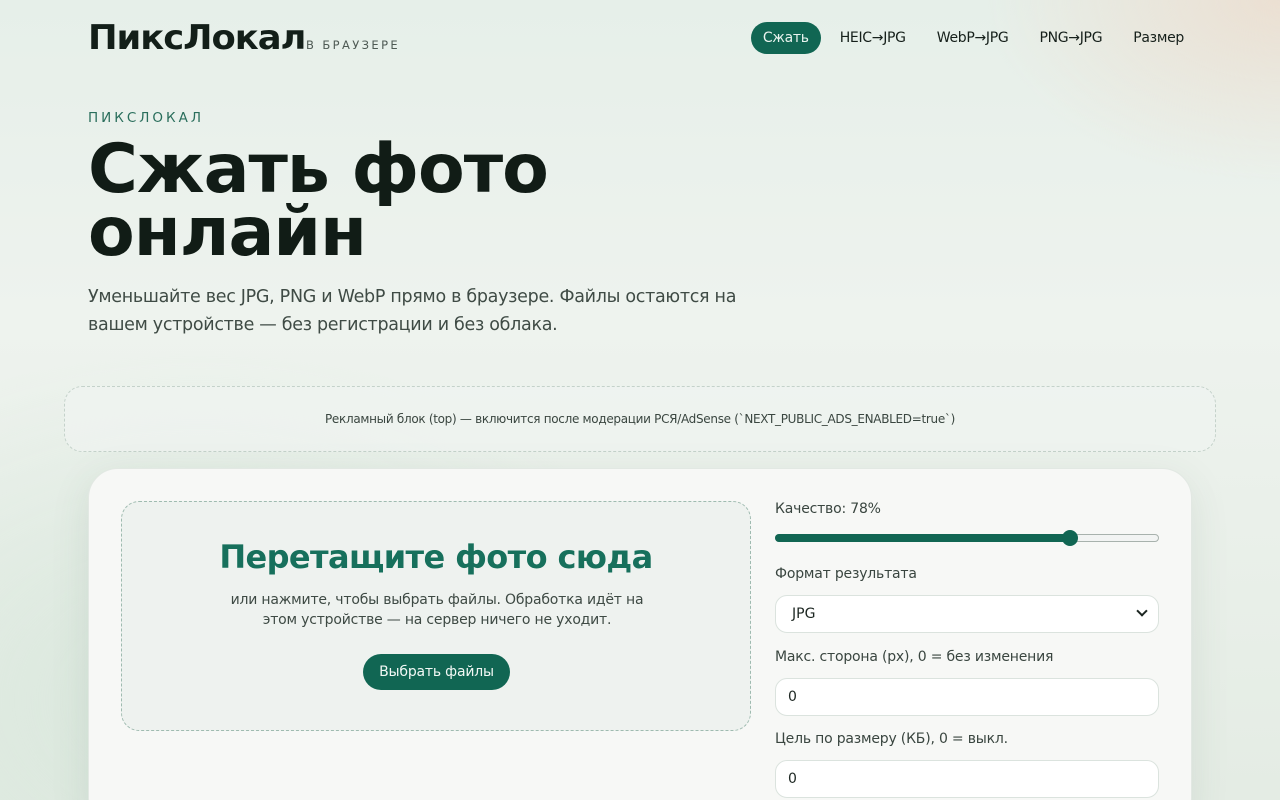 The width and height of the screenshot is (1280, 800). What do you see at coordinates (197, 38) in the screenshot?
I see `site-logo: ПиксЛокал` at bounding box center [197, 38].